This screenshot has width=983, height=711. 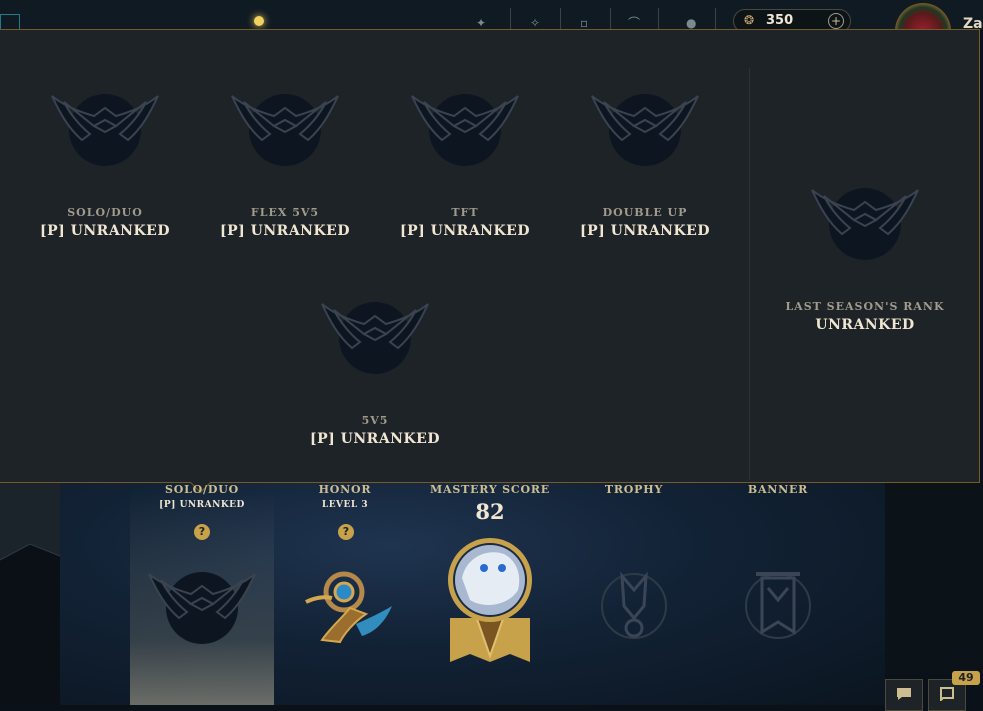 I want to click on solo-duo-help-icon: ?, so click(x=202, y=532).